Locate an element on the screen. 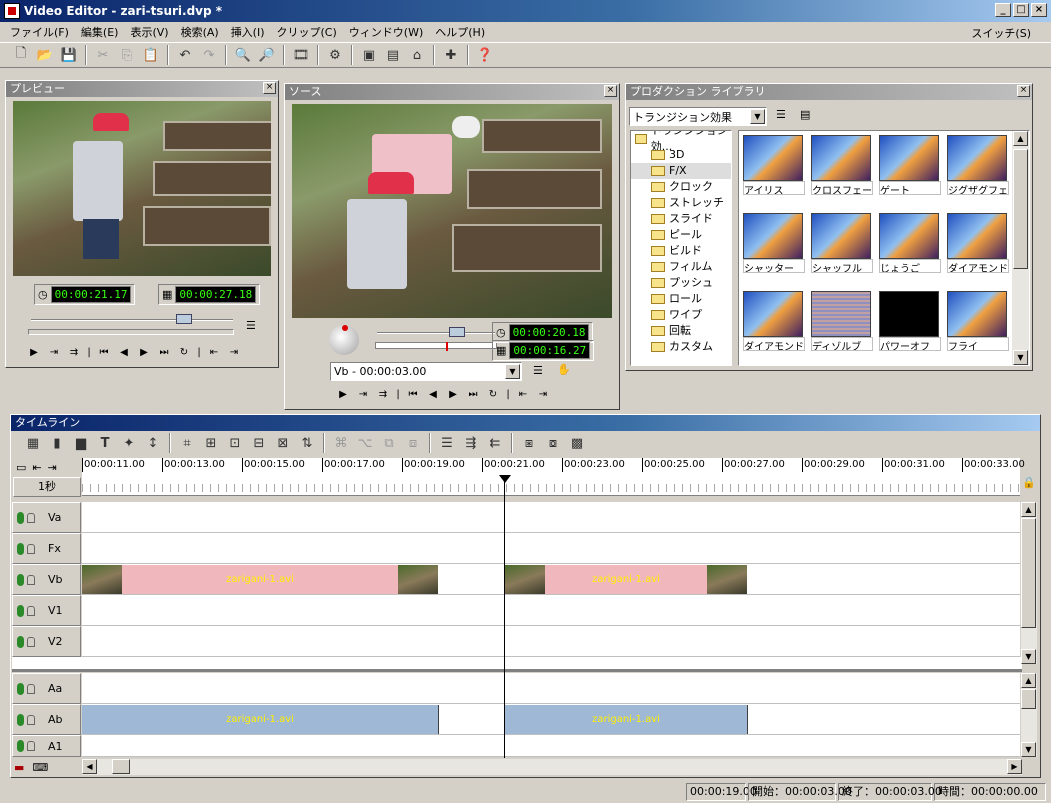  settings-icon: ✚ is located at coordinates (451, 55).